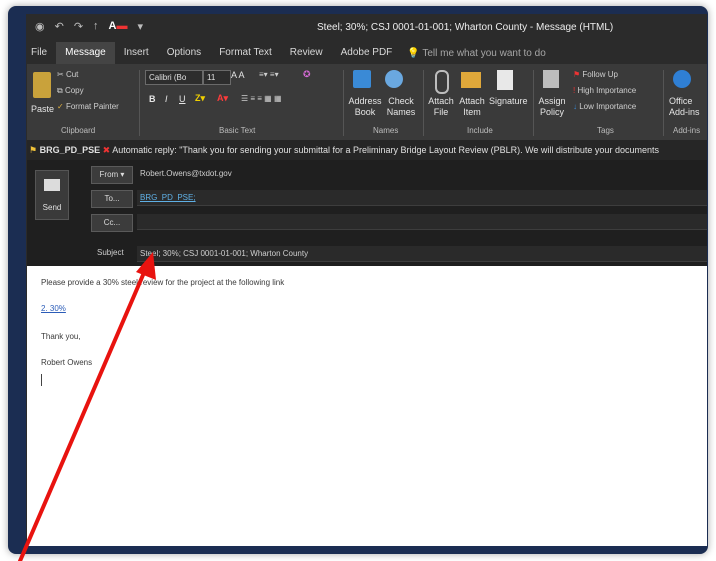 This screenshot has height=561, width=716. What do you see at coordinates (85, 53) in the screenshot?
I see `tab-message: Message` at bounding box center [85, 53].